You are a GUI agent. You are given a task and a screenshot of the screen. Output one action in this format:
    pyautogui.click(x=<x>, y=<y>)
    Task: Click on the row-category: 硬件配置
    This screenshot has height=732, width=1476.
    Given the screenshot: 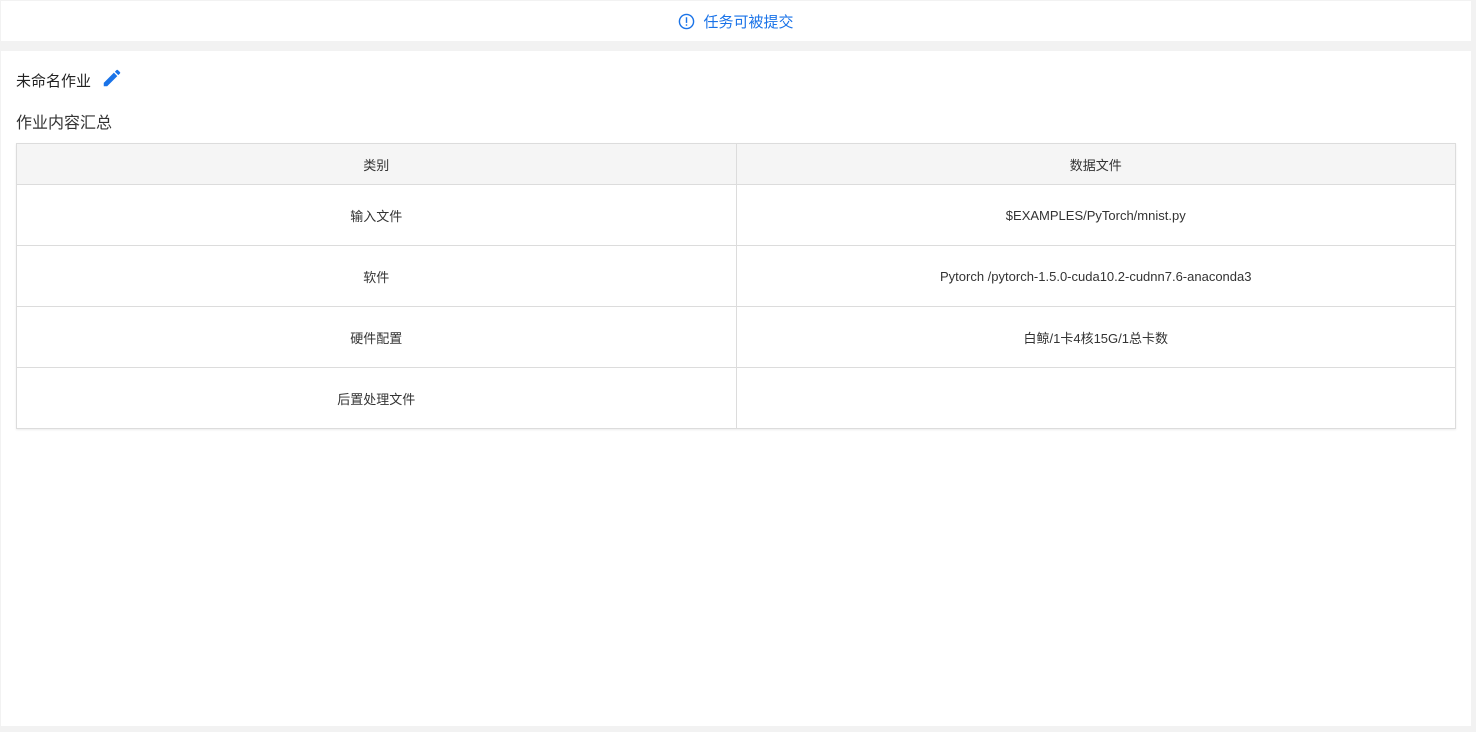 What is the action you would take?
    pyautogui.click(x=376, y=337)
    